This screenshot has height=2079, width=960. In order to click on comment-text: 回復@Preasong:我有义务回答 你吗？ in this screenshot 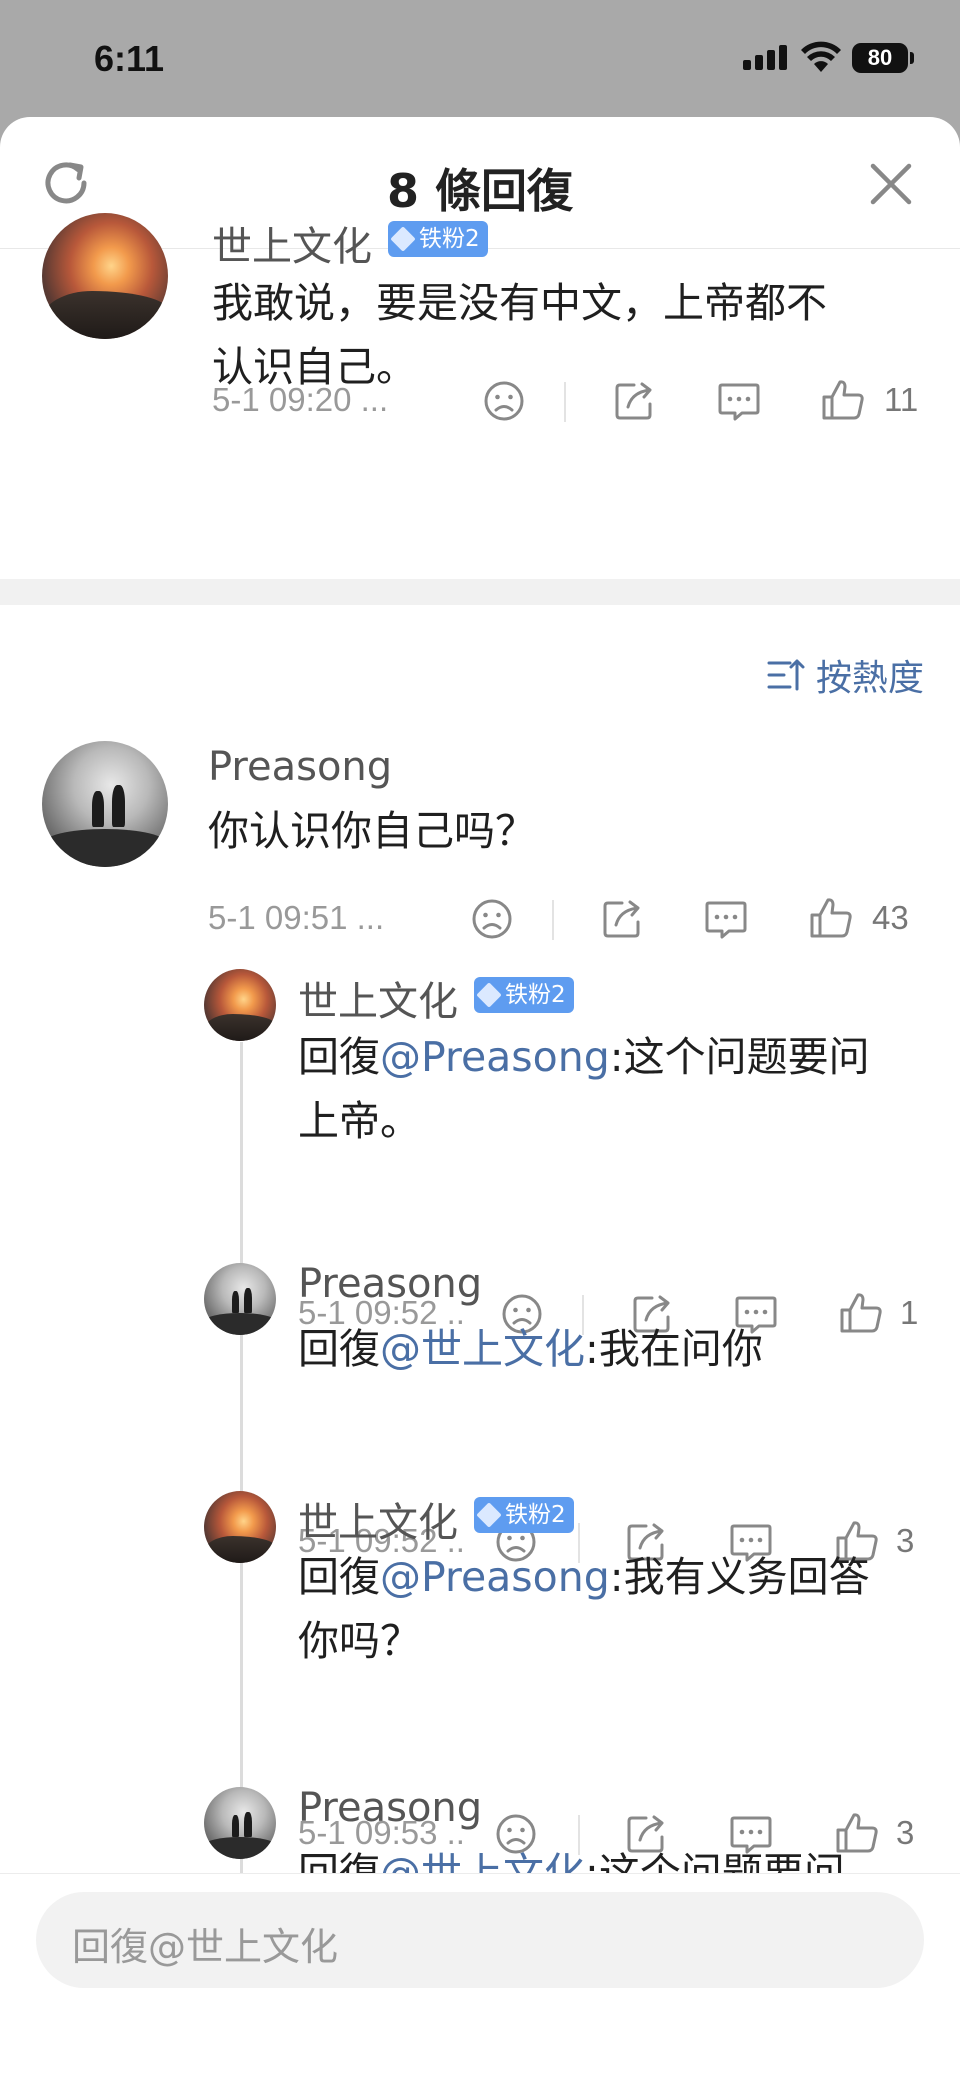, I will do `click(584, 1609)`.